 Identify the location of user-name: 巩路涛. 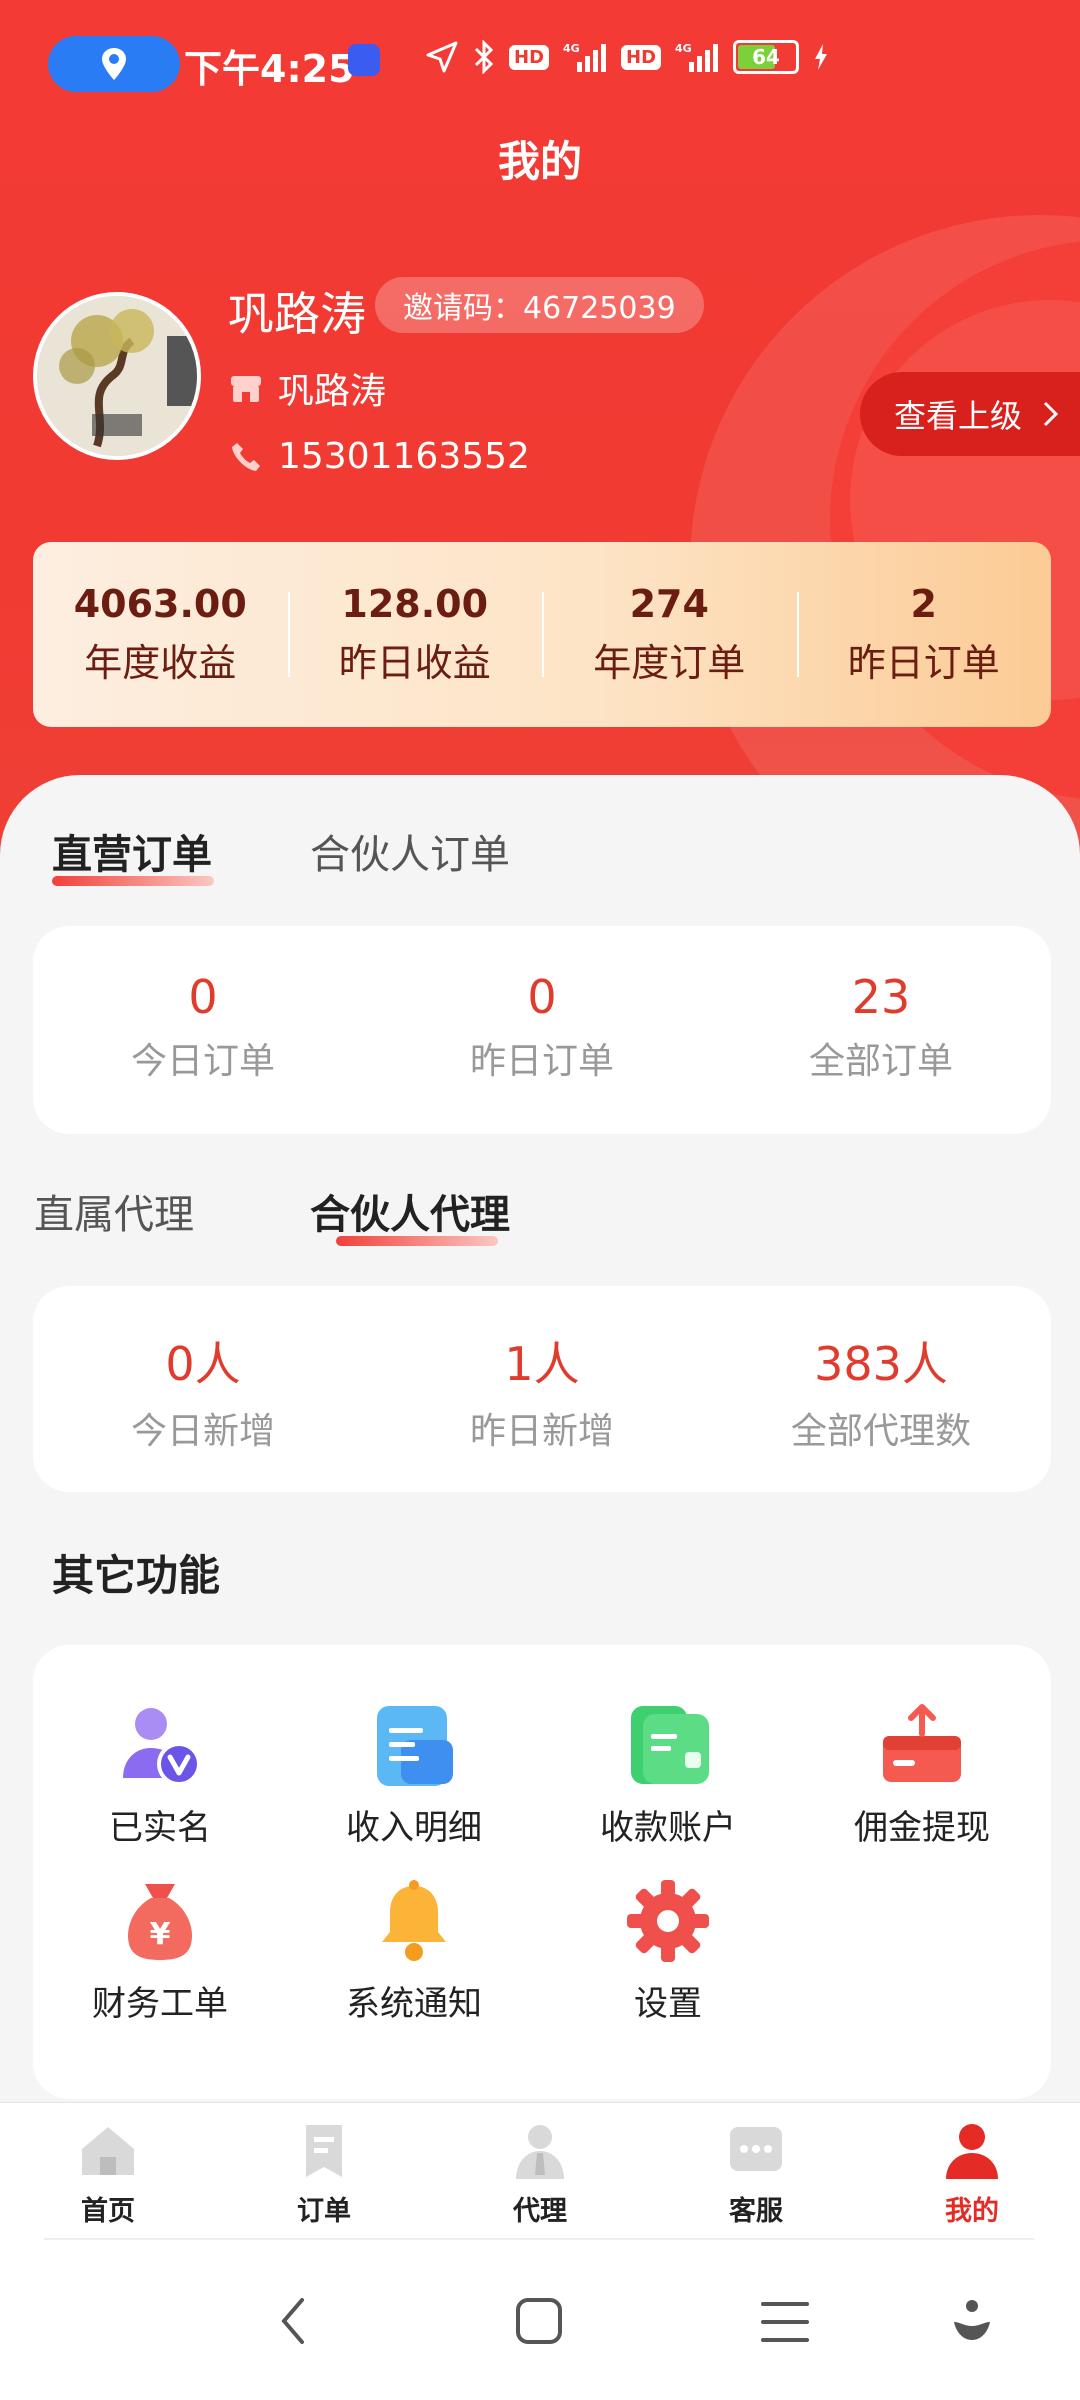
(297, 314).